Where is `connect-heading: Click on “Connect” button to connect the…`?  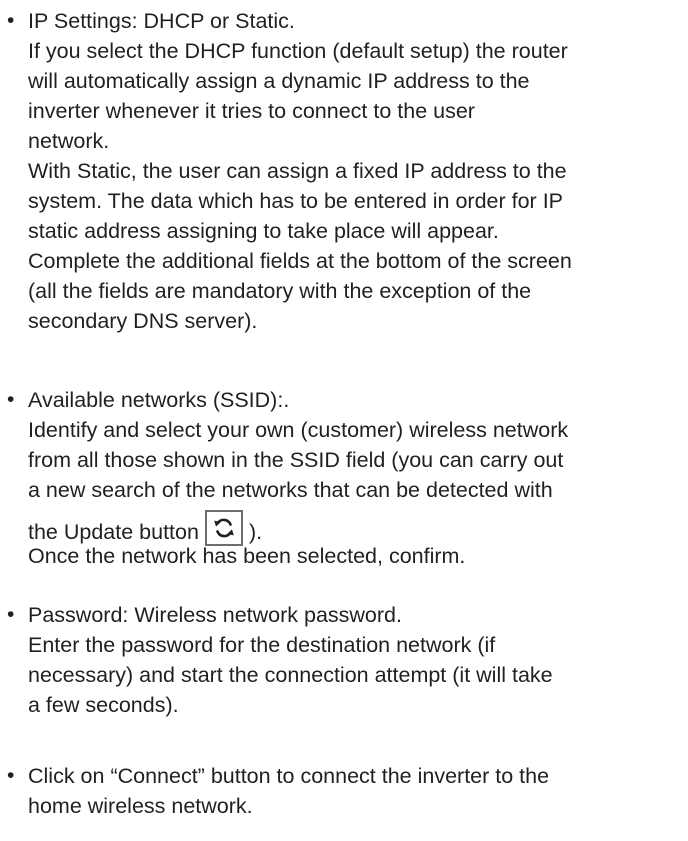
connect-heading: Click on “Connect” button to connect the… is located at coordinates (289, 776).